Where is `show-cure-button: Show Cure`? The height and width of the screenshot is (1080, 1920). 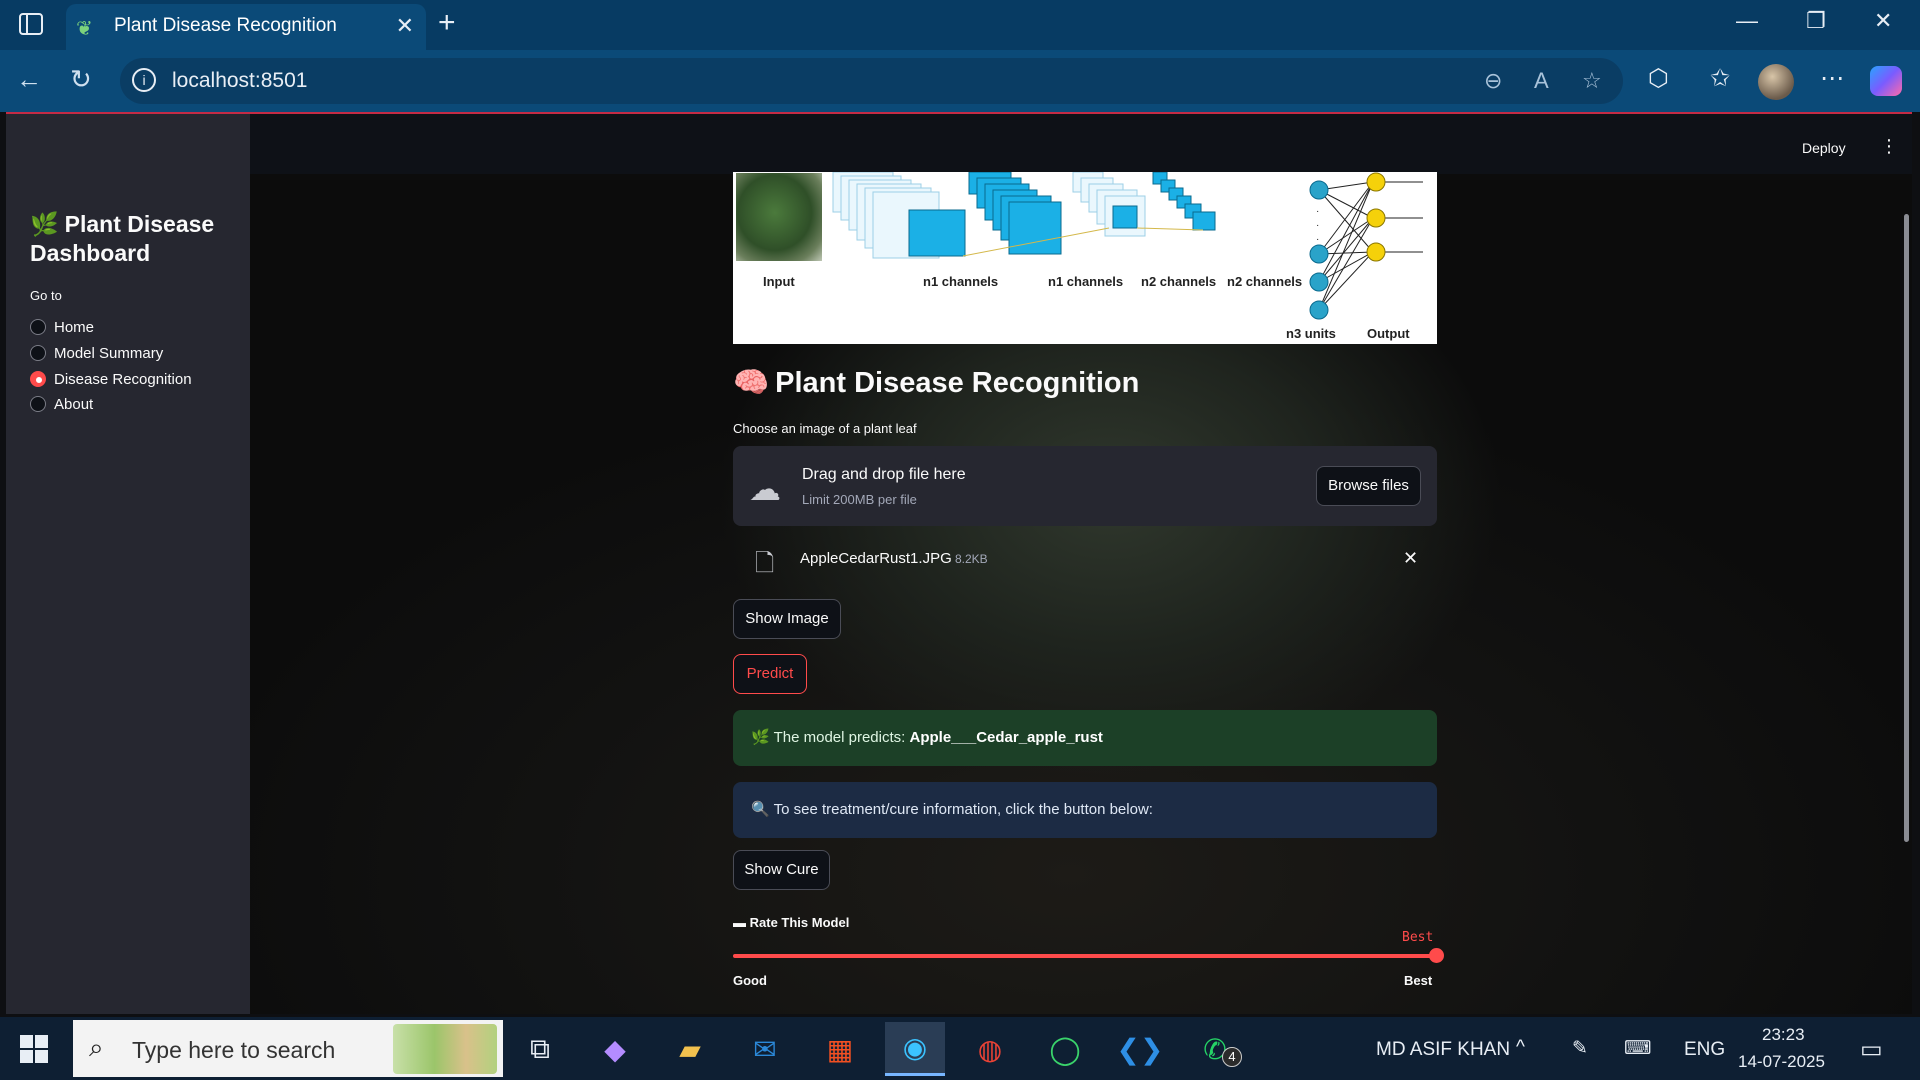 show-cure-button: Show Cure is located at coordinates (781, 870).